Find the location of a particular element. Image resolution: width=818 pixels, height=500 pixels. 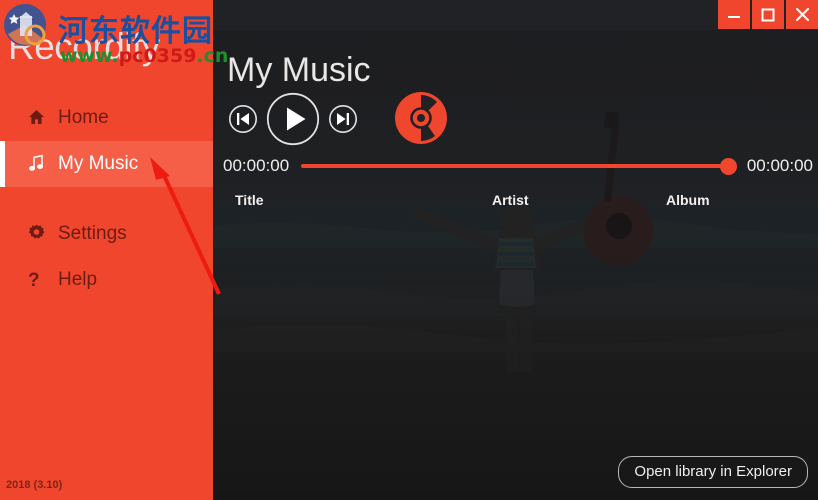

close-icon is located at coordinates (802, 14).